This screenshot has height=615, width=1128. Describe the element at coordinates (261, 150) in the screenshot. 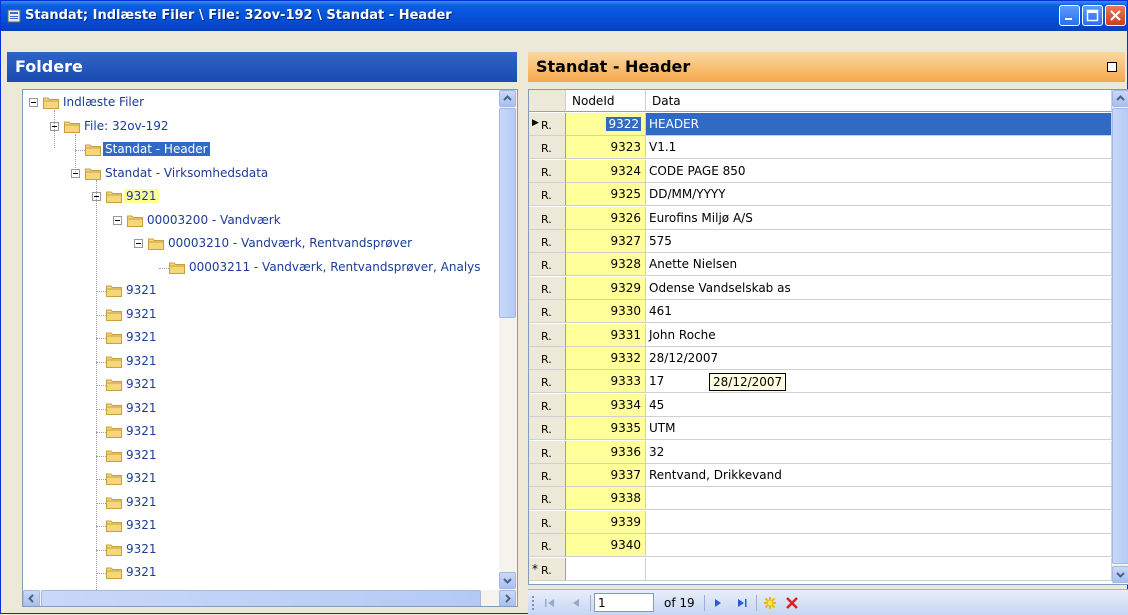

I see `tree-node: Standat - Header` at that location.